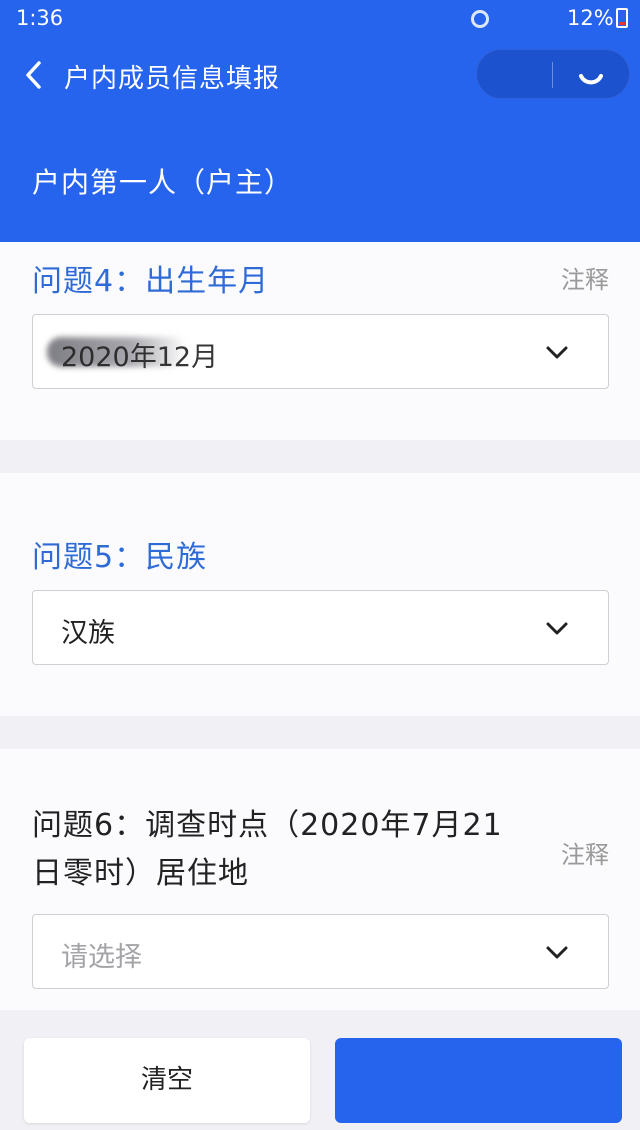 The image size is (640, 1130). I want to click on birth-date-select: 2020年12月, so click(320, 351).